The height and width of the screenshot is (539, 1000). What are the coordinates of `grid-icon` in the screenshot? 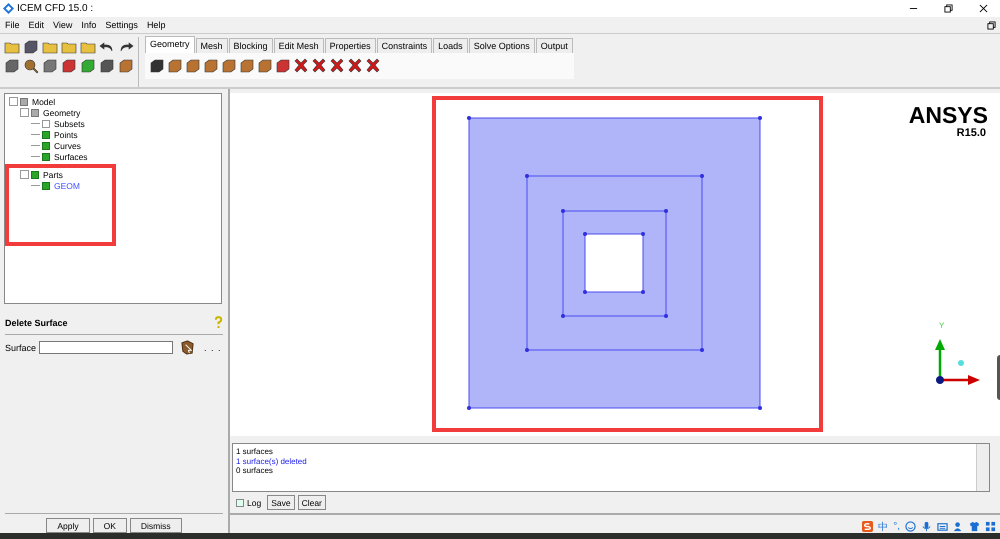 It's located at (990, 526).